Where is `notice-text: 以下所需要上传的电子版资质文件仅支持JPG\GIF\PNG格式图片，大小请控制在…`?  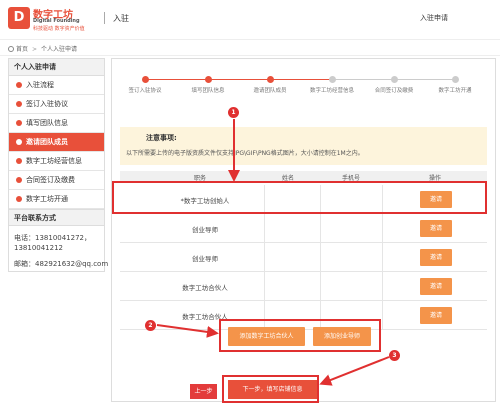
notice-text: 以下所需要上传的电子版资质文件仅支持JPG\GIF\PNG格式图片，大小请控制在… is located at coordinates (245, 153).